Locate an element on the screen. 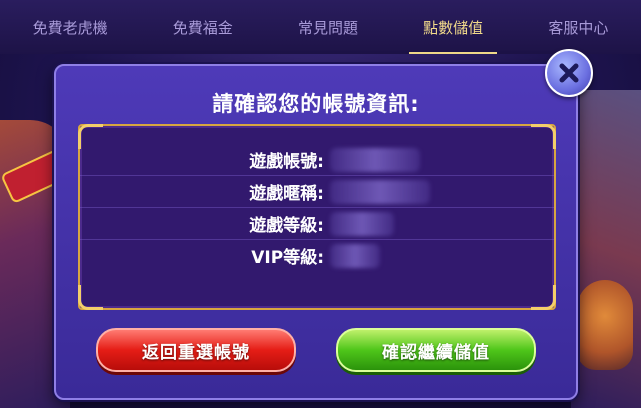  nav-item-faq: 常見問題 is located at coordinates (328, 27).